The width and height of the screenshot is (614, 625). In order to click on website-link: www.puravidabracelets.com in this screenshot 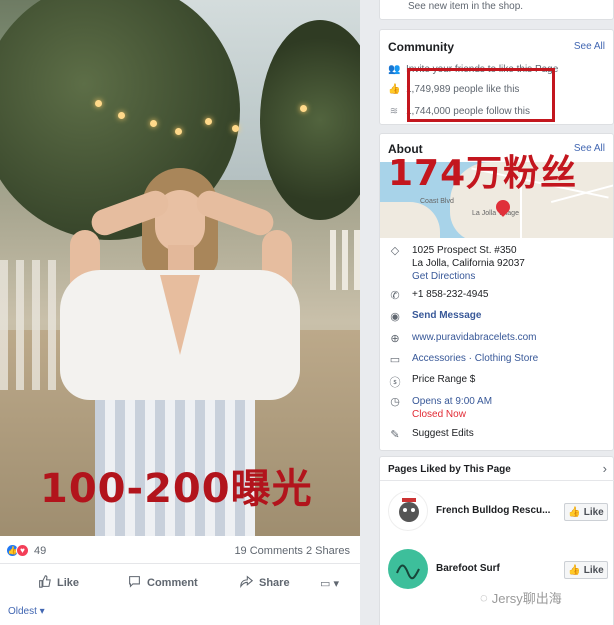, I will do `click(474, 338)`.